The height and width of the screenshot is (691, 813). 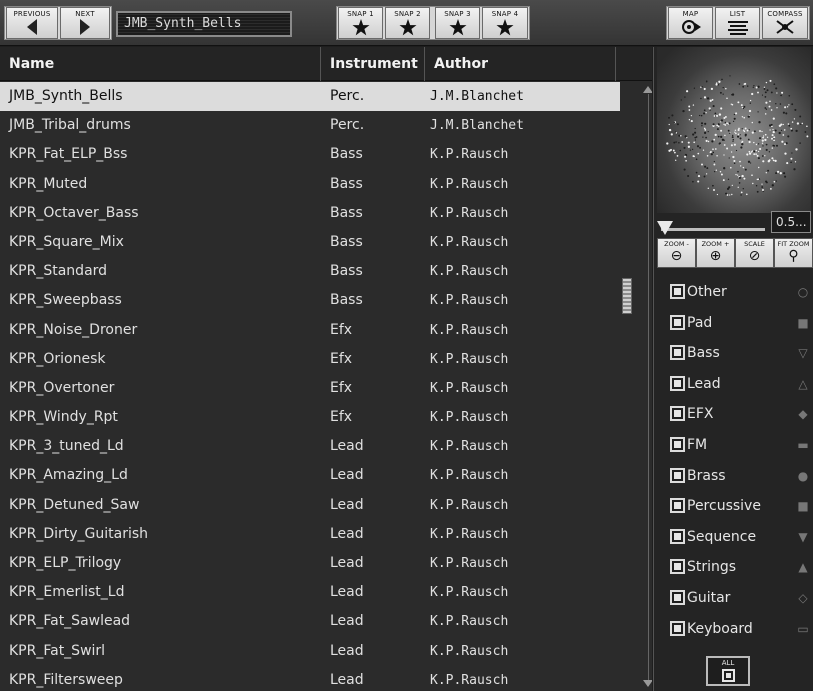 I want to click on table-row: KPR_Filtersweep Lead K.P.Rausch, so click(x=310, y=678).